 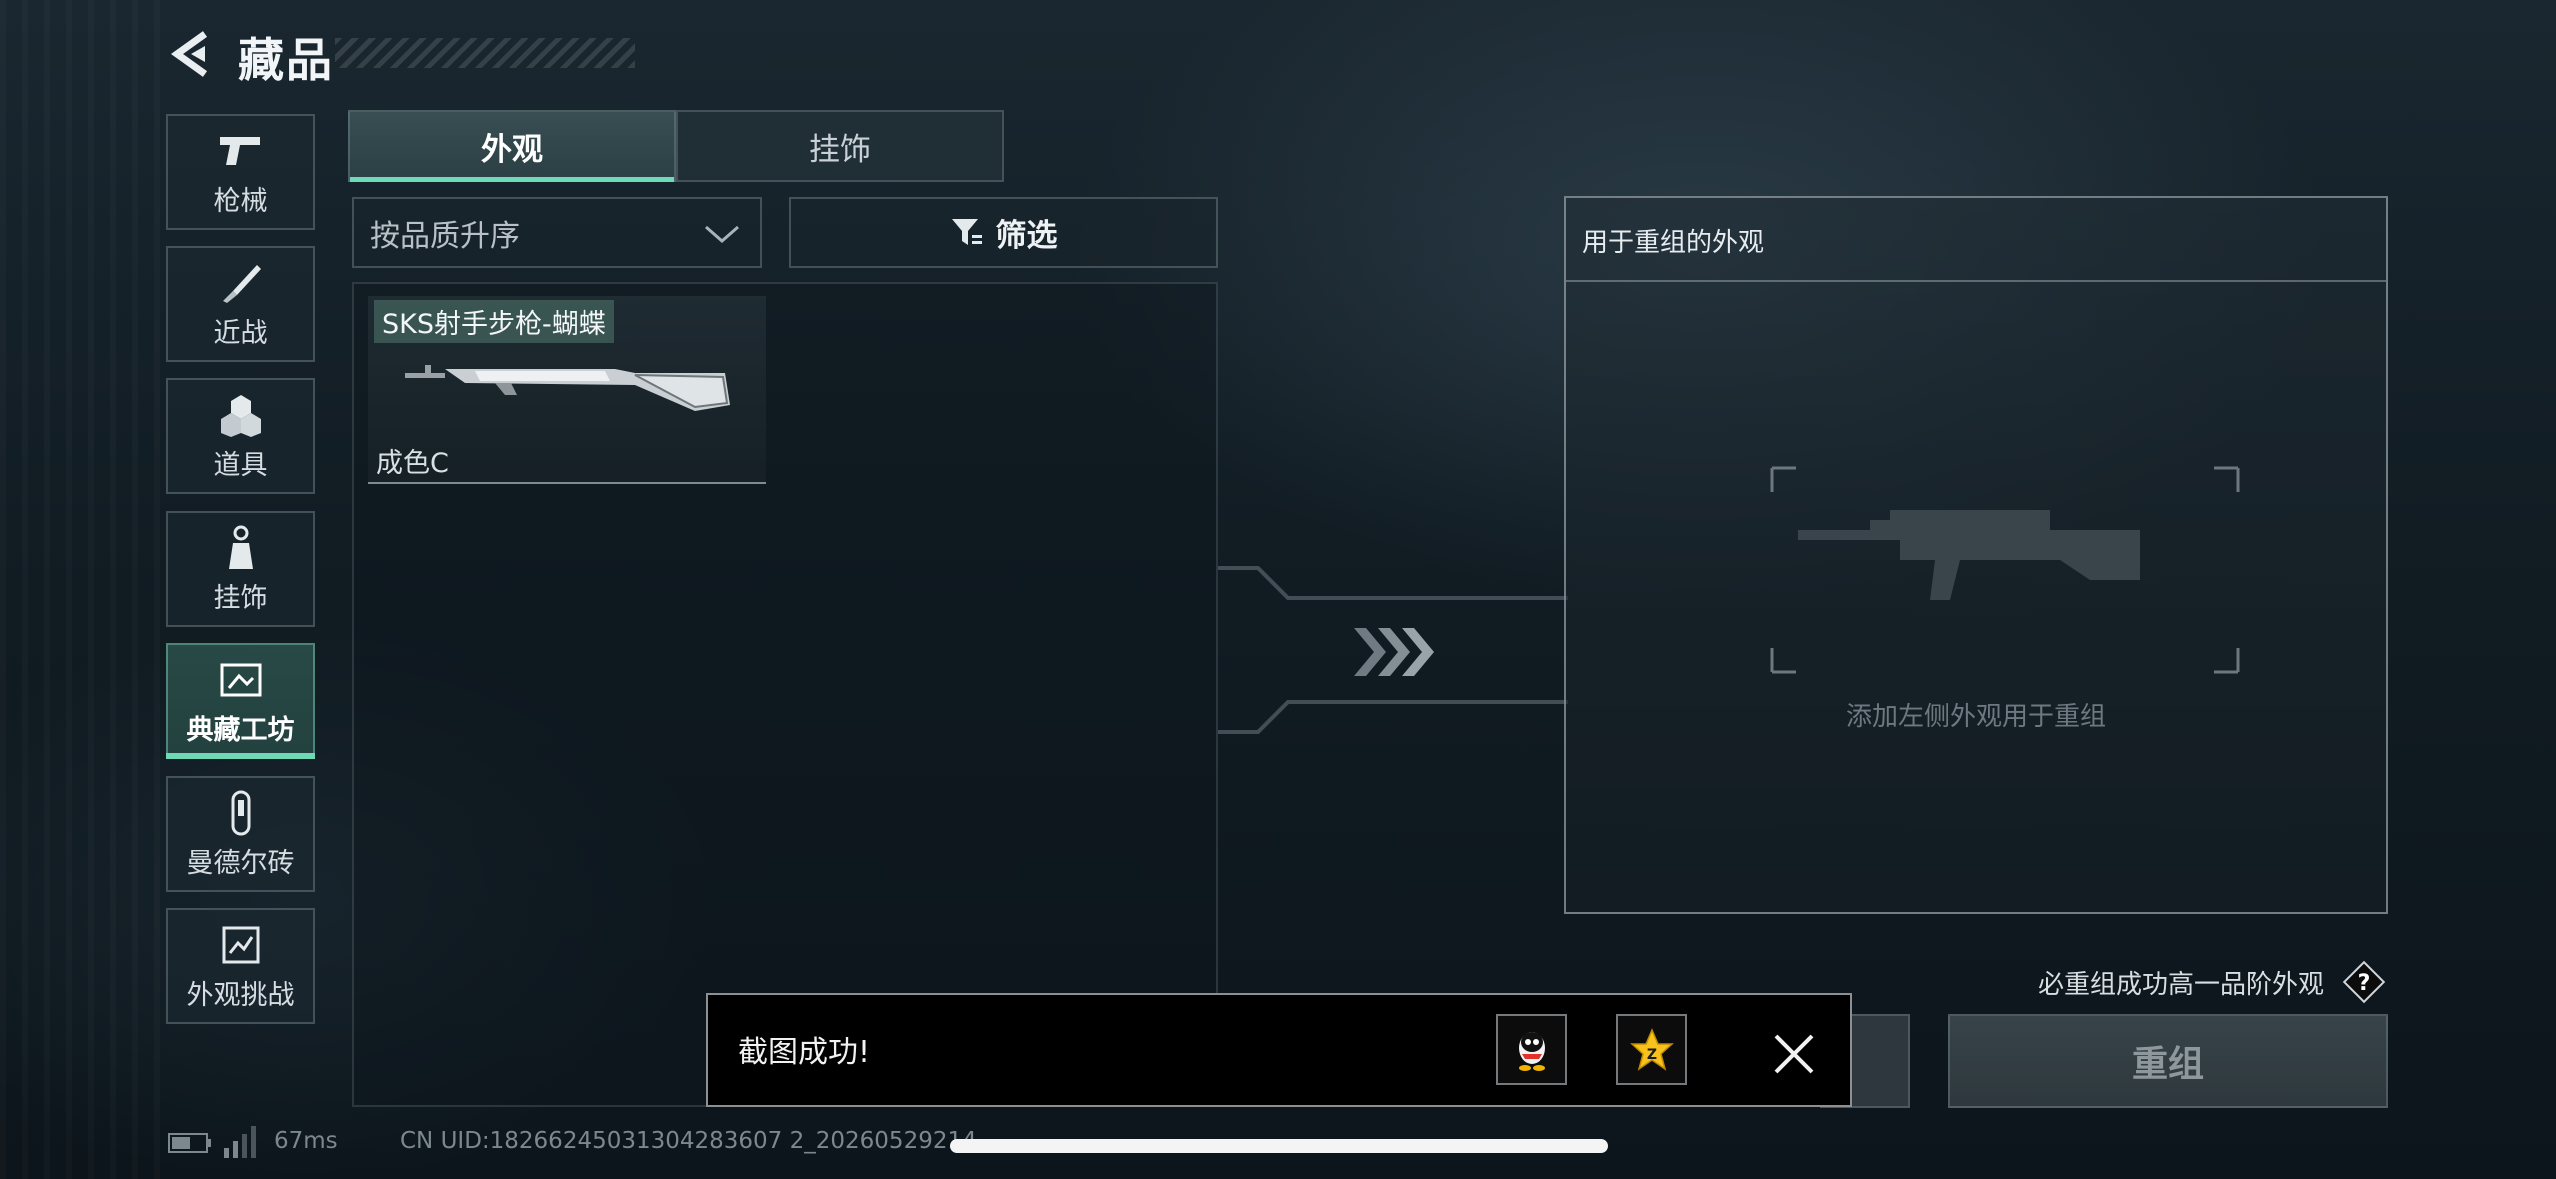 I want to click on qzone-share-button: Z, so click(x=1651, y=1049).